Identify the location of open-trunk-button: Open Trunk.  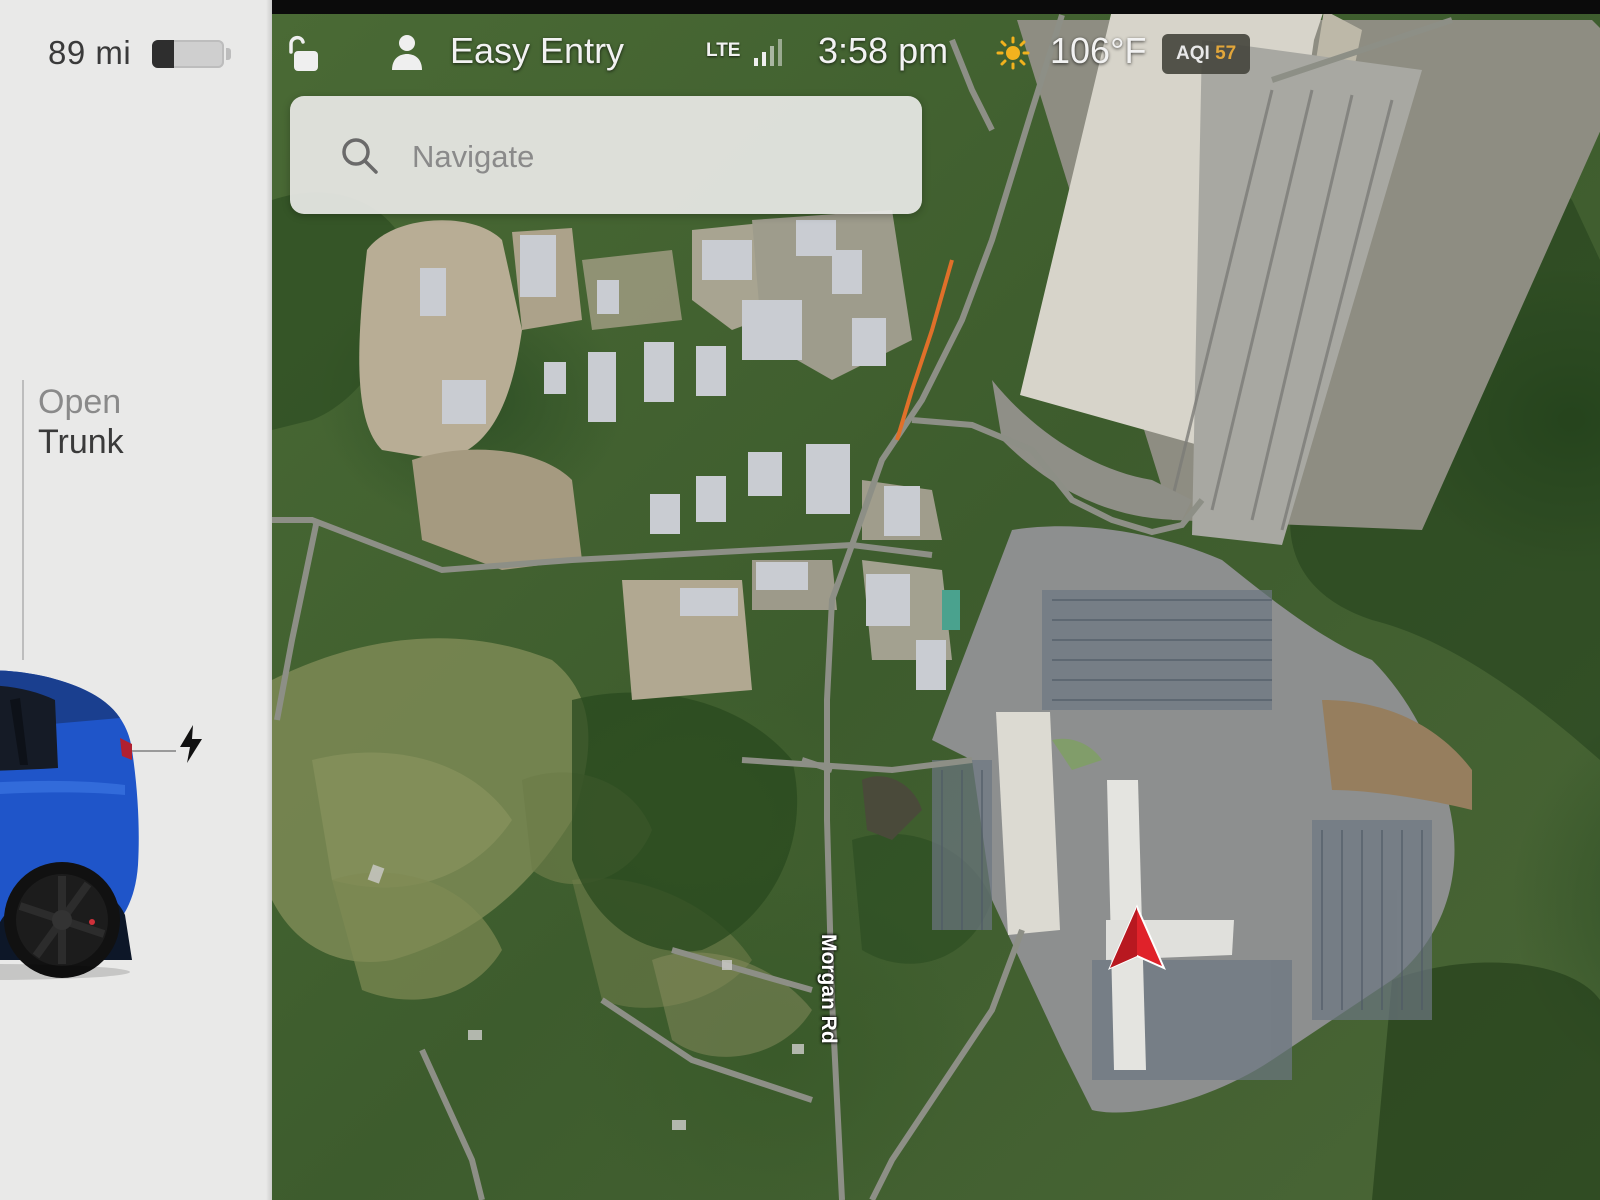
(113, 422).